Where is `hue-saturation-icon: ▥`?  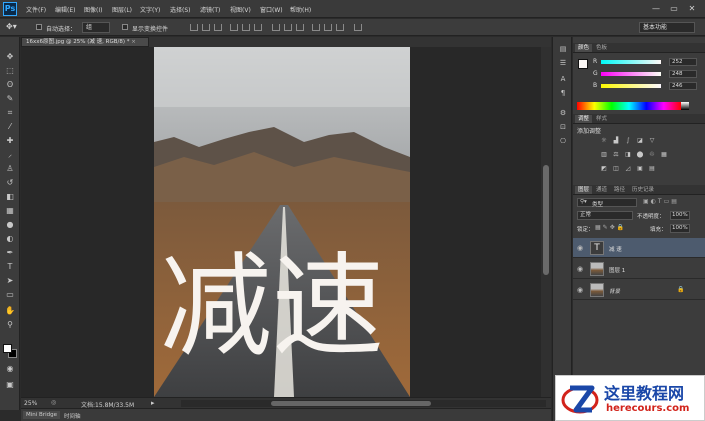
hue-saturation-icon: ▥ is located at coordinates (604, 155).